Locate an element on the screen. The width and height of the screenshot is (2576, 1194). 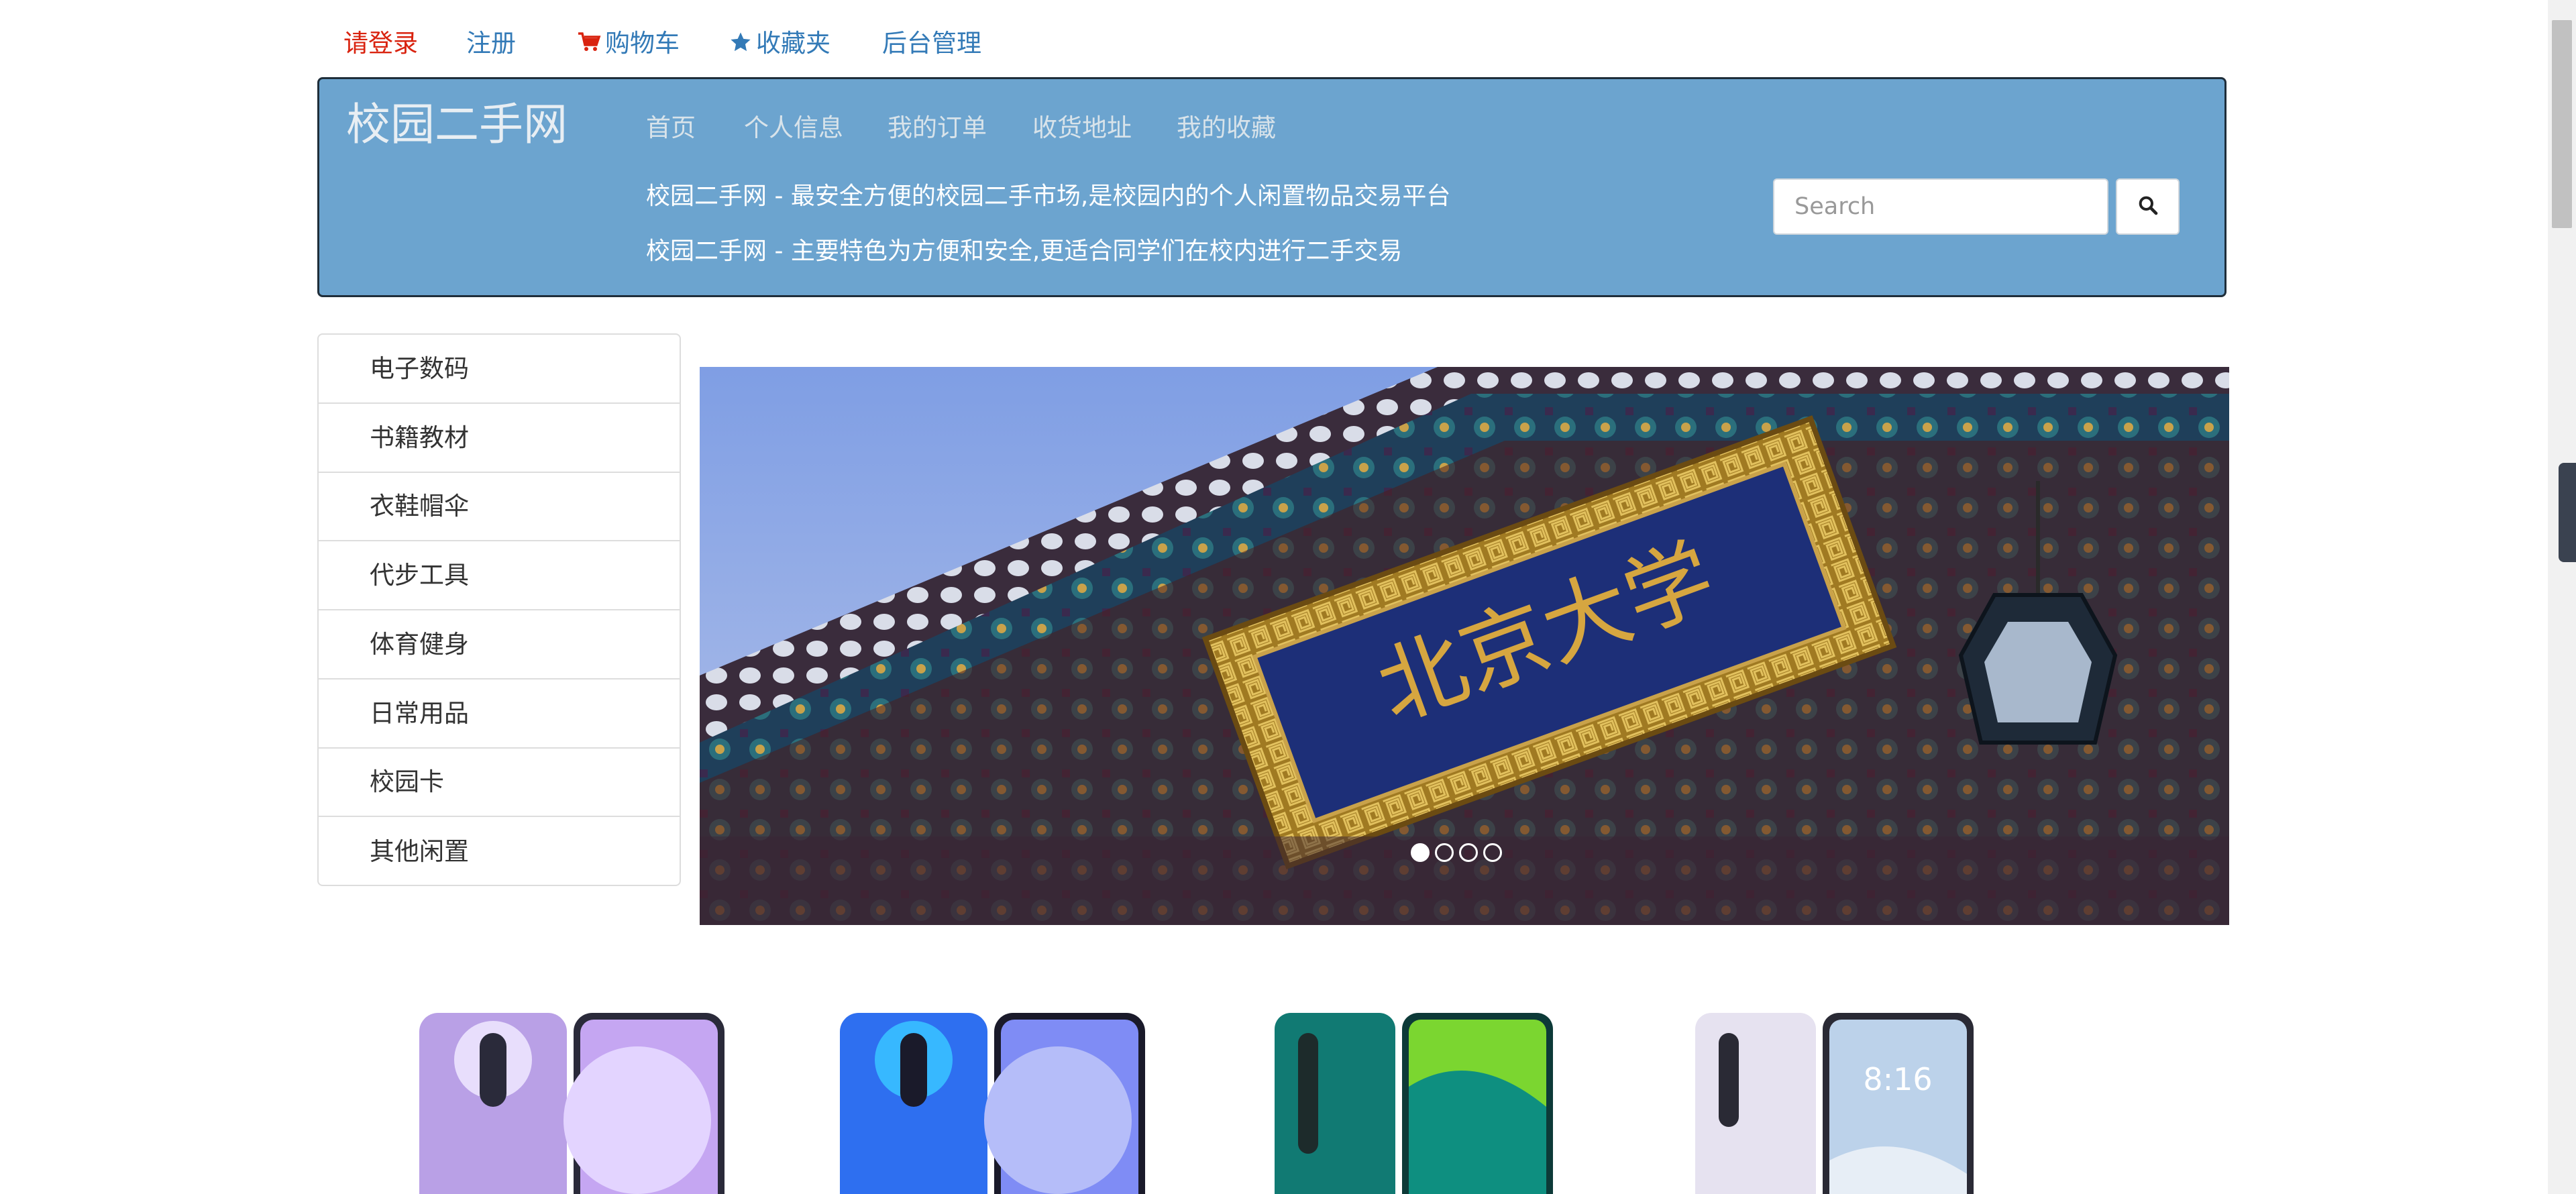
page-scrollbar is located at coordinates (2562, 597).